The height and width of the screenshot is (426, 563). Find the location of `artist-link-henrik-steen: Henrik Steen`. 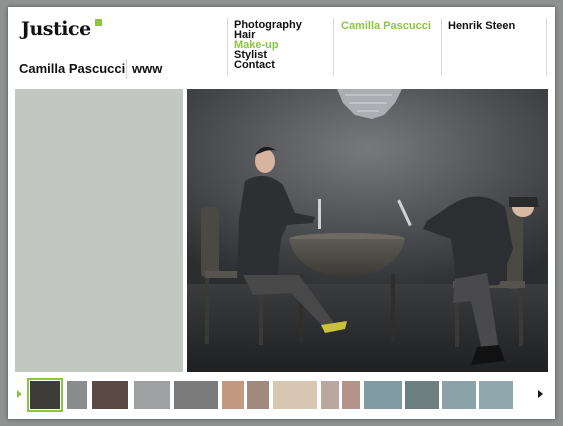

artist-link-henrik-steen: Henrik Steen is located at coordinates (481, 26).